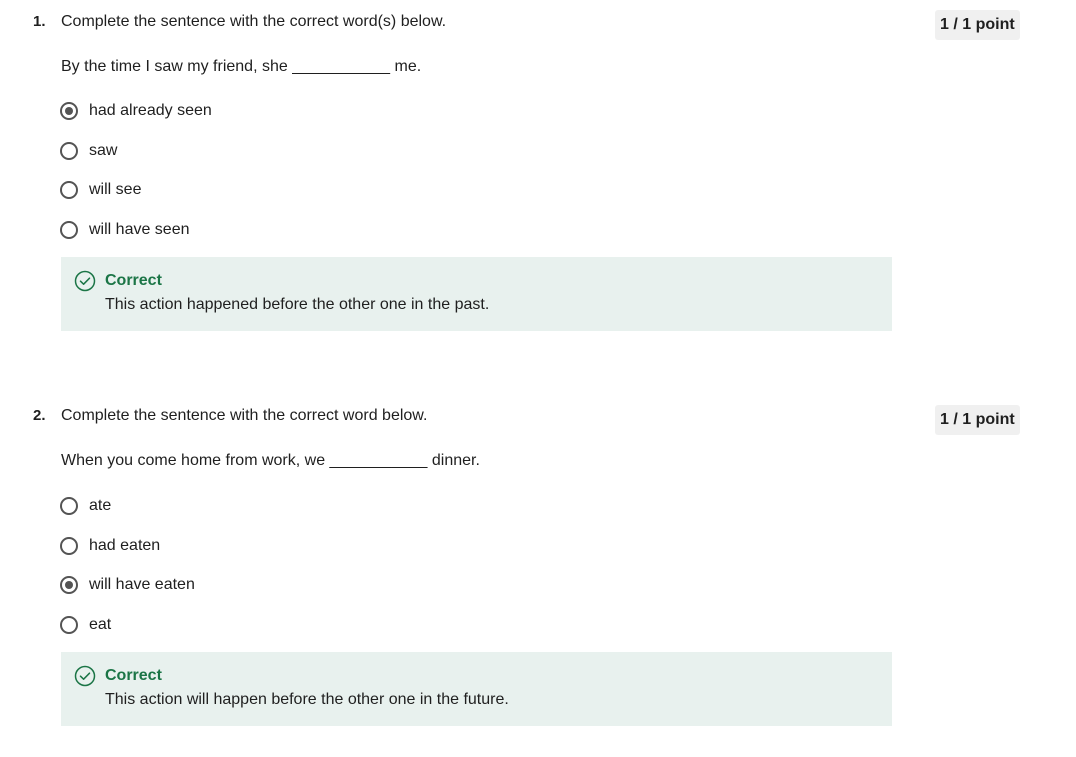 The height and width of the screenshot is (757, 1076). What do you see at coordinates (39, 21) in the screenshot?
I see `question-number: 1.` at bounding box center [39, 21].